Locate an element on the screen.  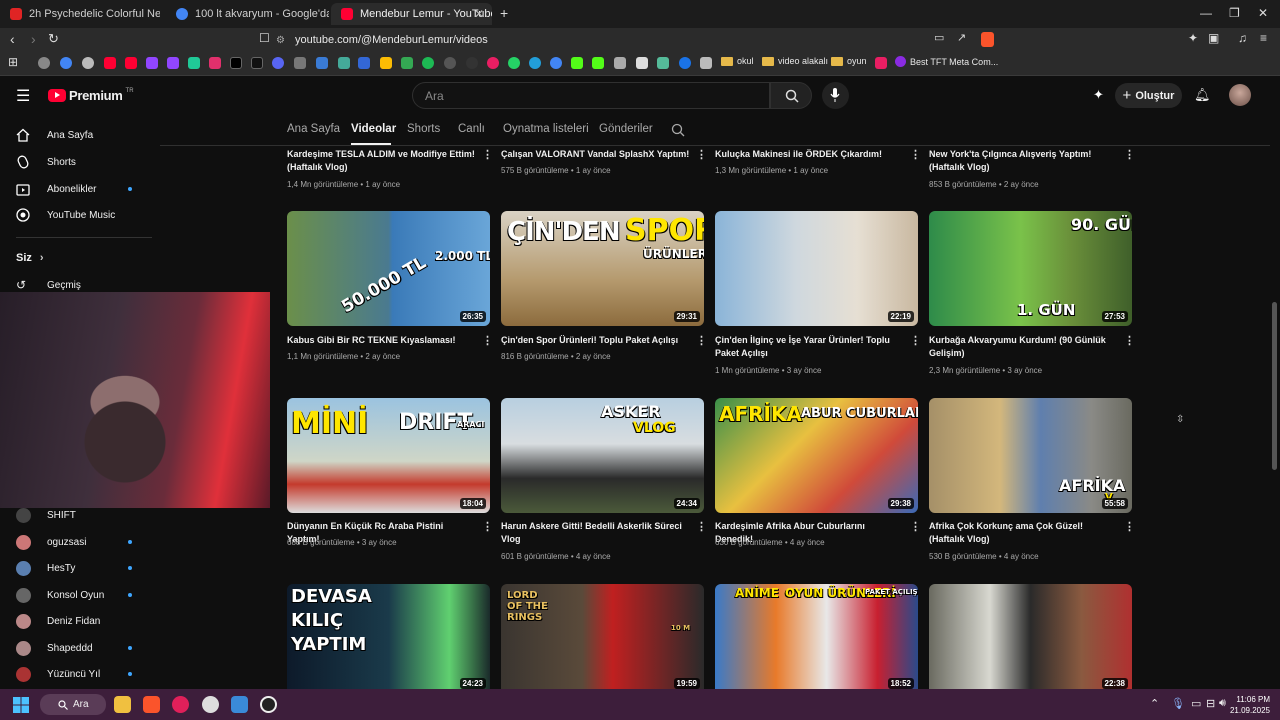
bookmark-folder-okul: okul is located at coordinates (737, 61).